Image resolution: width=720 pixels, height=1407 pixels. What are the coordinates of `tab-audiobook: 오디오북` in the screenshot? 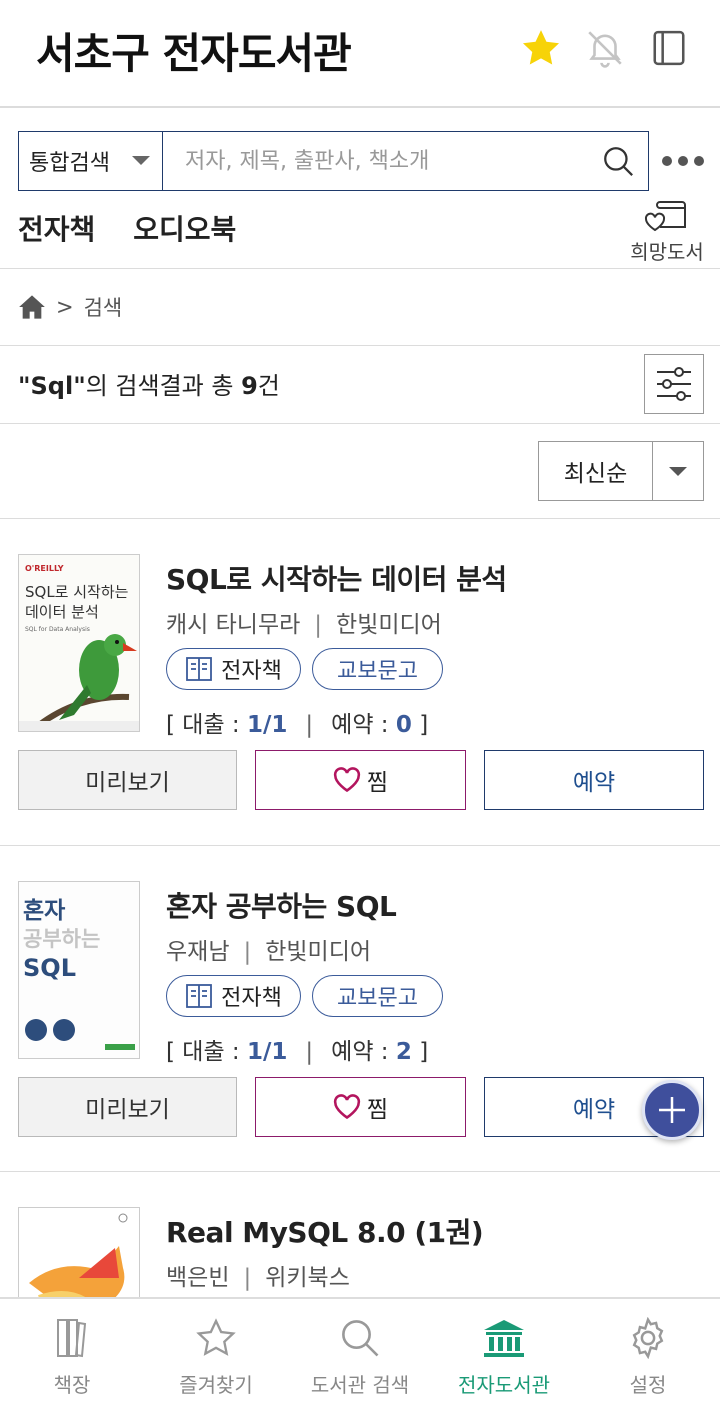 It's located at (184, 228).